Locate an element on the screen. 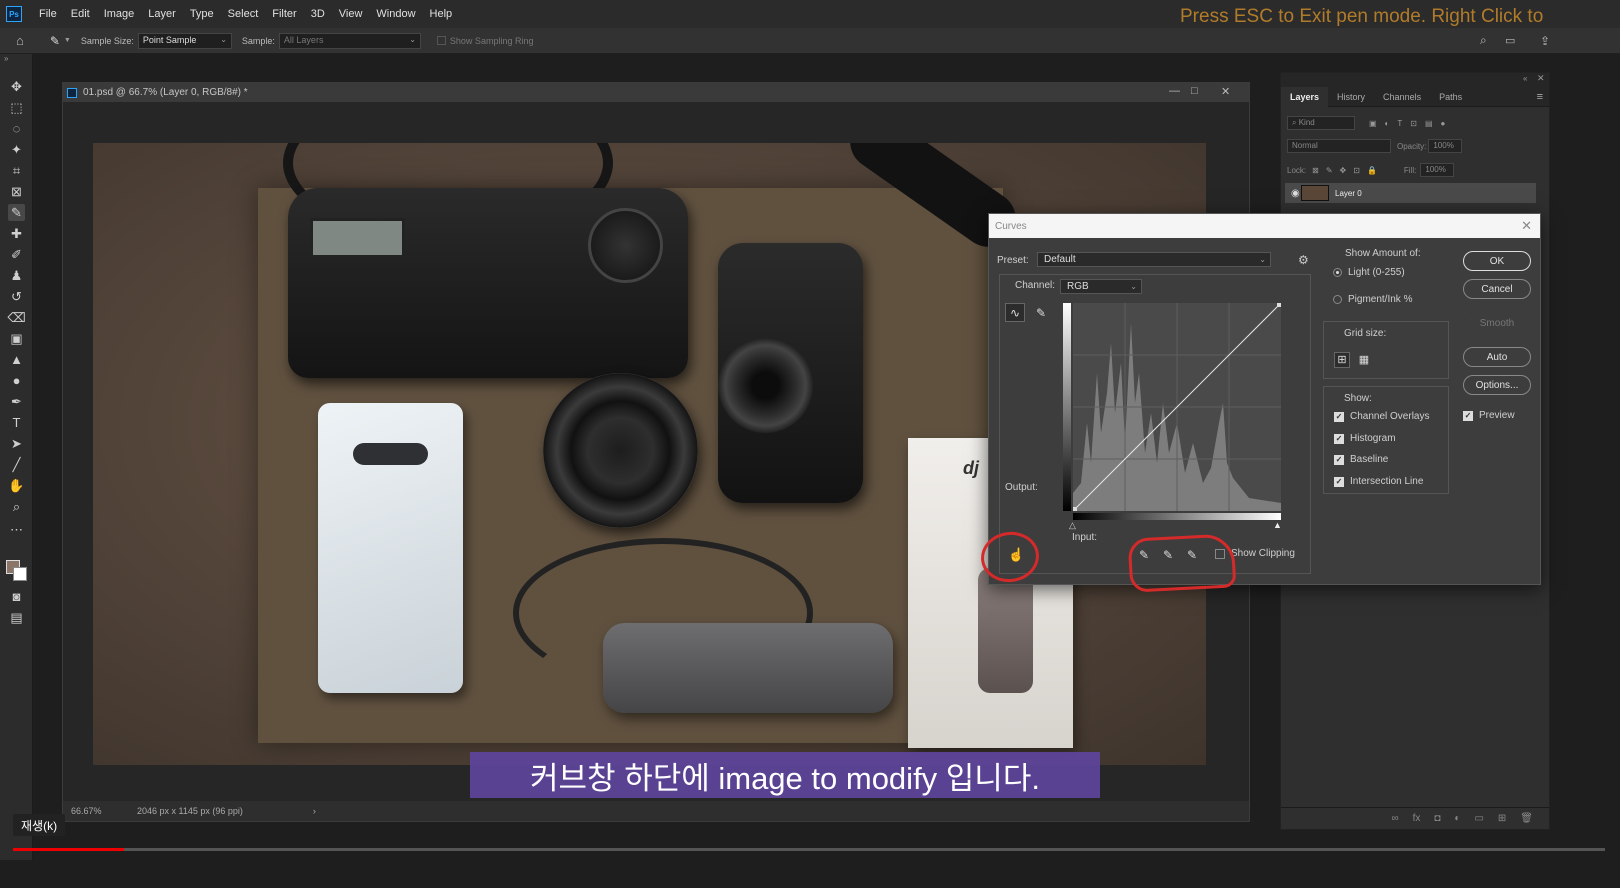  fx-icon: fx is located at coordinates (1417, 818).